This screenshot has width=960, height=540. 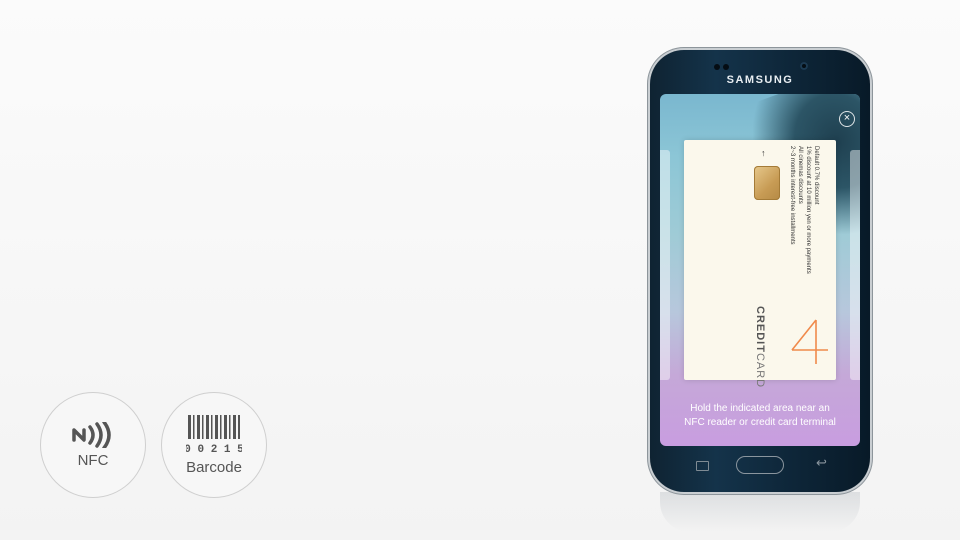 I want to click on prev-card-edge, so click(x=665, y=265).